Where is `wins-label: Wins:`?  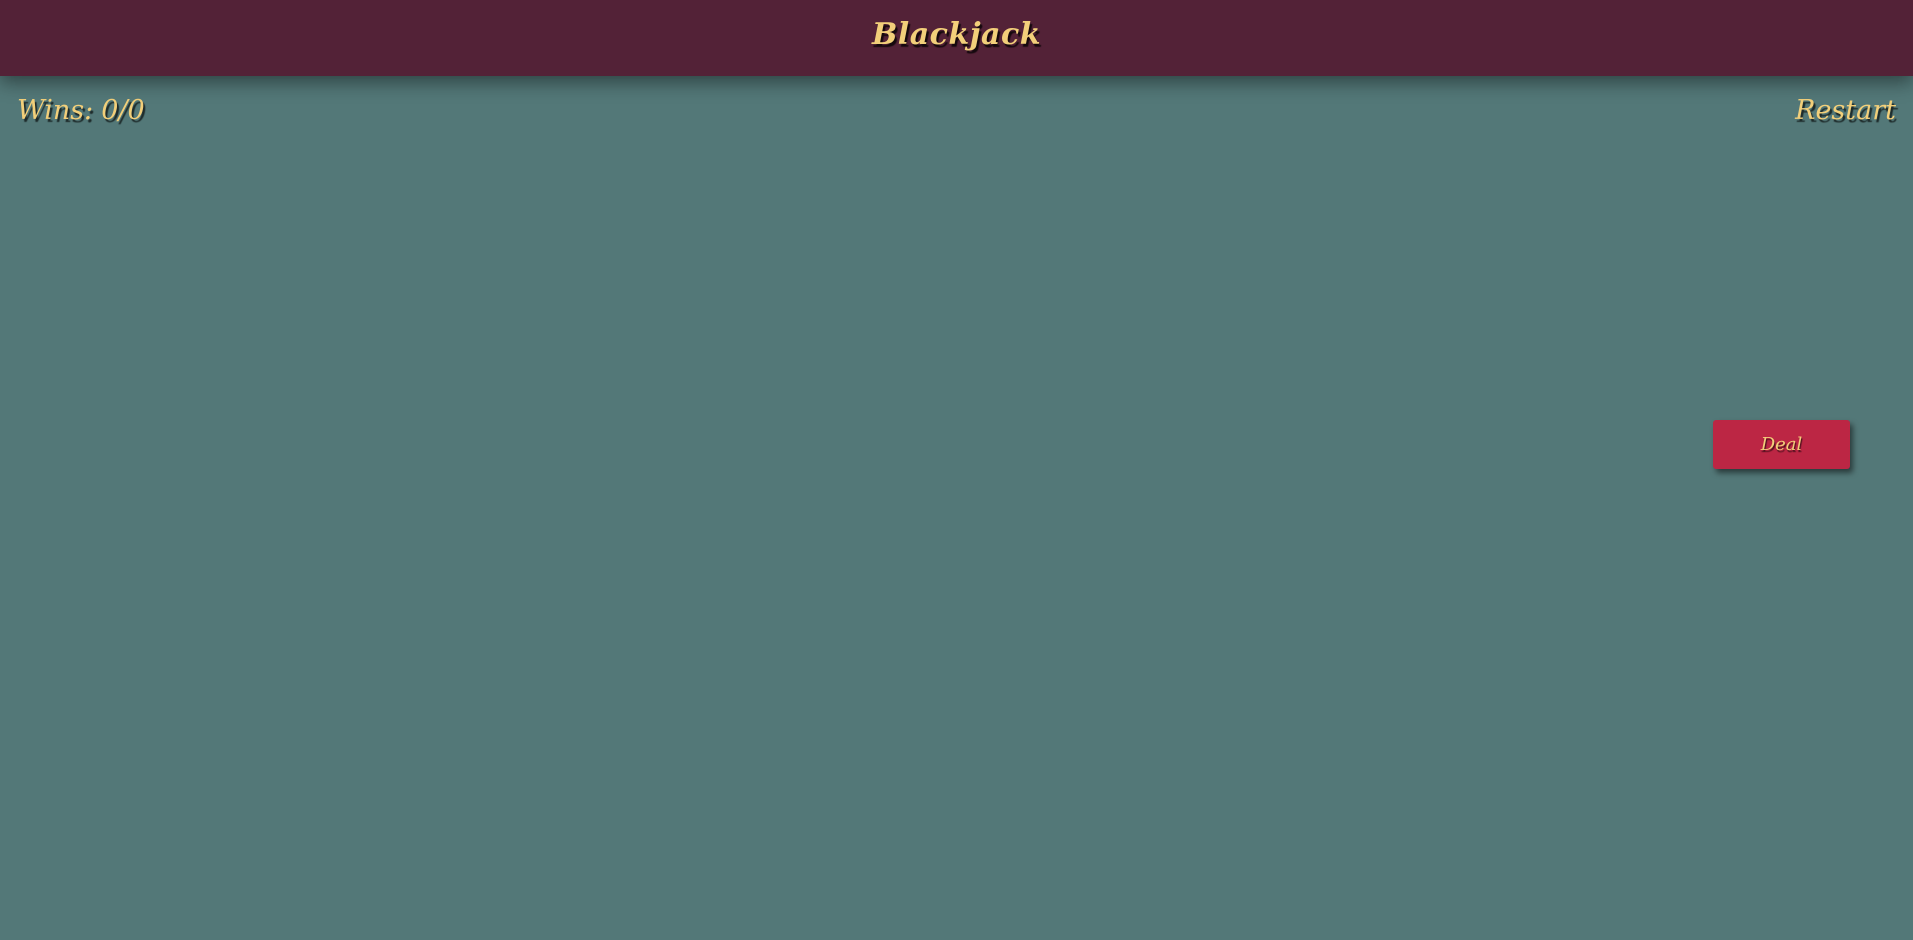
wins-label: Wins: is located at coordinates (55, 110).